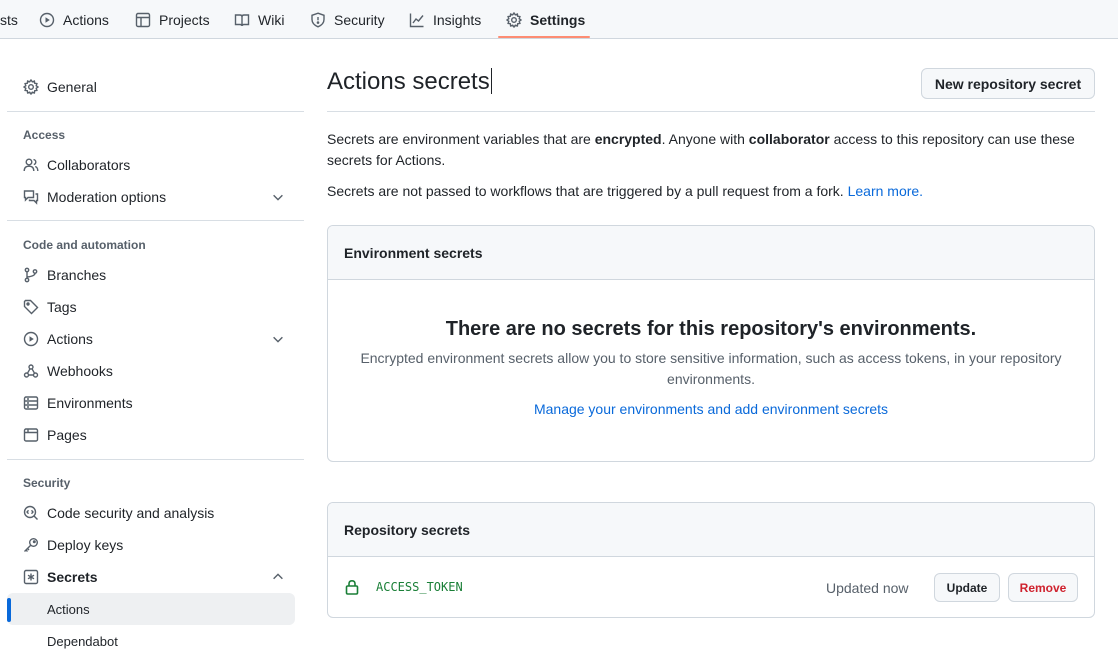  What do you see at coordinates (151, 307) in the screenshot?
I see `sidebar-item-tags: Tags` at bounding box center [151, 307].